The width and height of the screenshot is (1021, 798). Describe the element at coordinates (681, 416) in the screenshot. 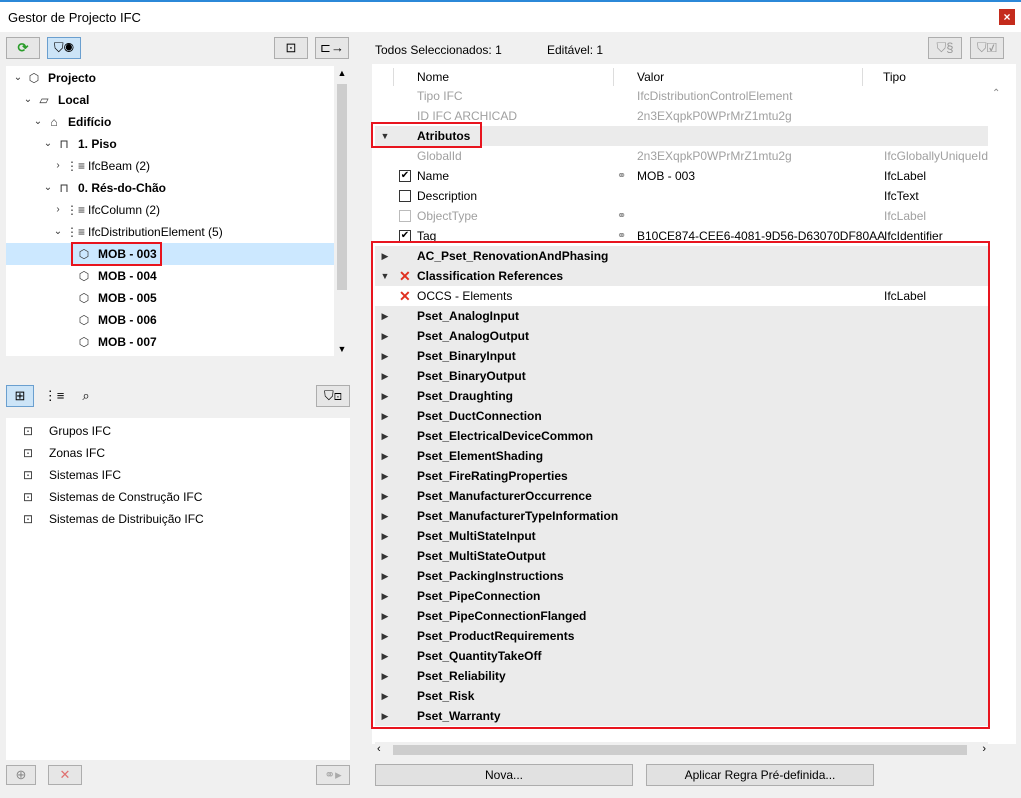

I see `property-set-row: ▶ Pset_DuctConnection` at that location.